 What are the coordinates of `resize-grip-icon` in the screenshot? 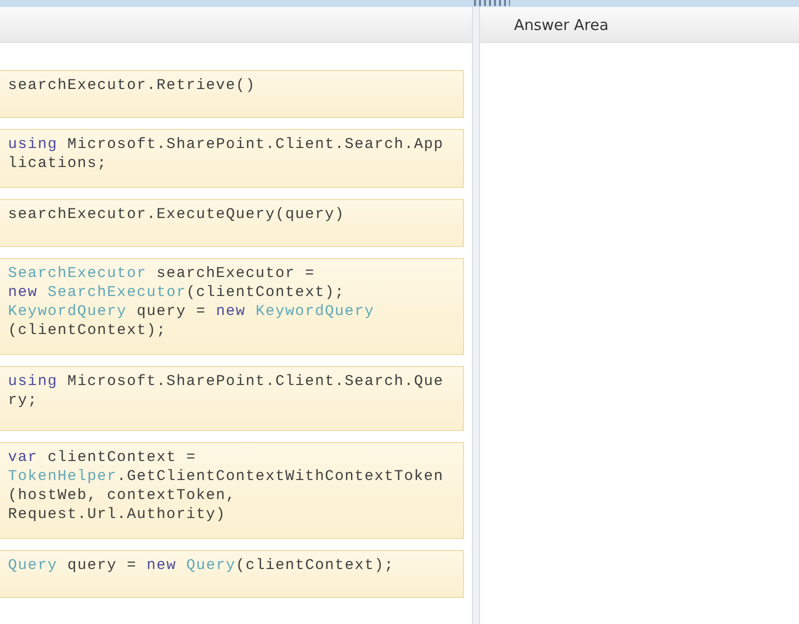 It's located at (492, 3).